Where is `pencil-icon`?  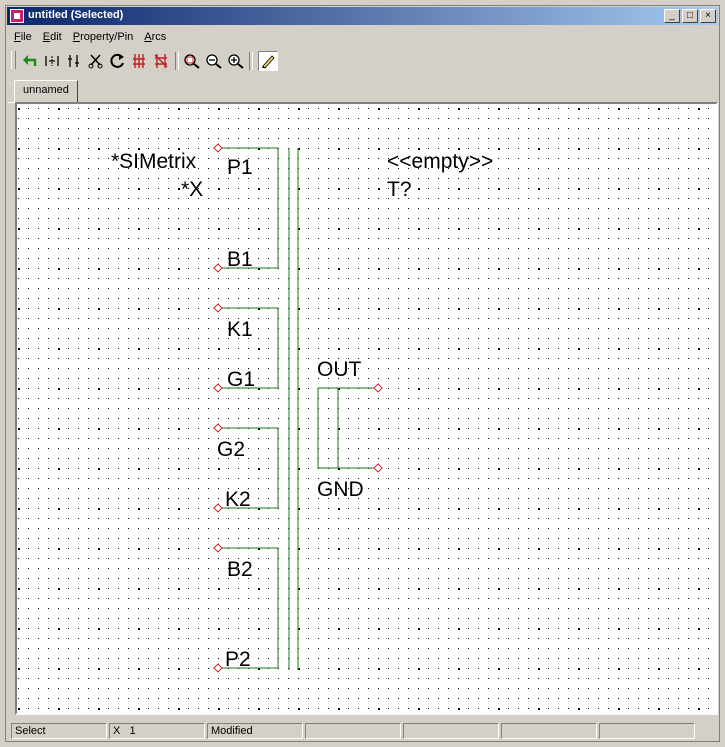 pencil-icon is located at coordinates (268, 61).